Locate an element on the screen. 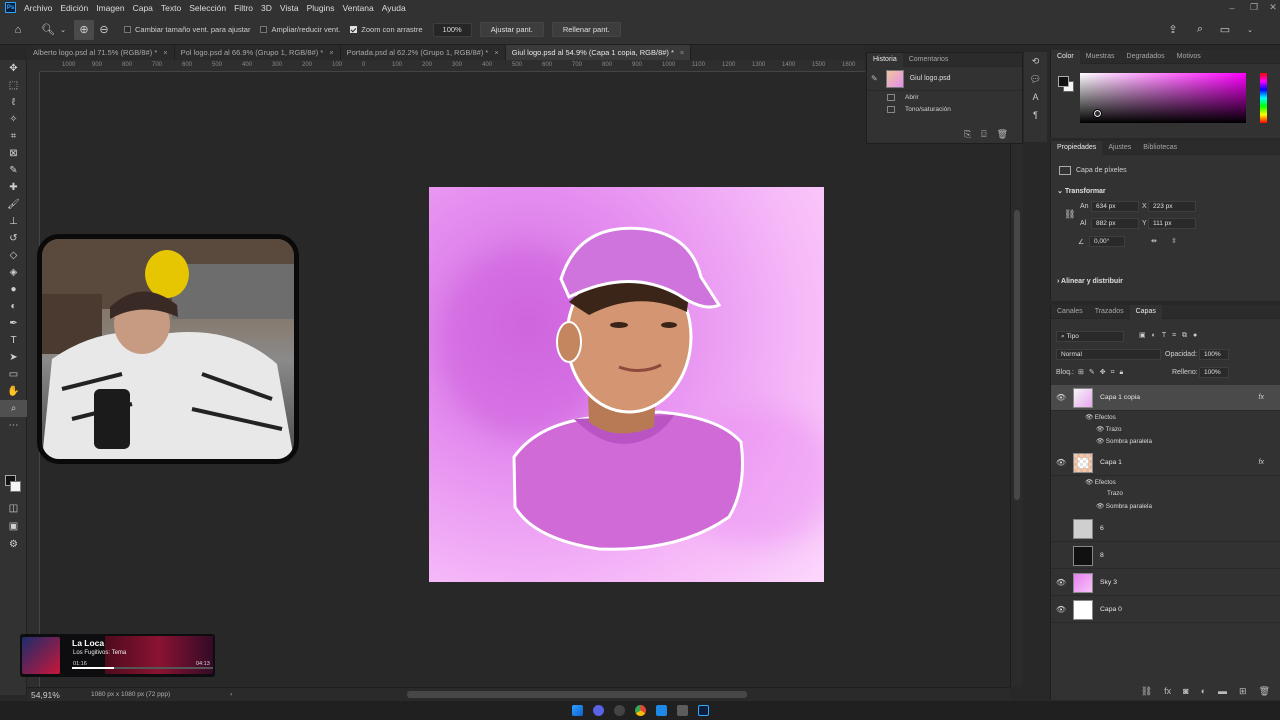  effect-stroke: Trazo is located at coordinates (1115, 493).